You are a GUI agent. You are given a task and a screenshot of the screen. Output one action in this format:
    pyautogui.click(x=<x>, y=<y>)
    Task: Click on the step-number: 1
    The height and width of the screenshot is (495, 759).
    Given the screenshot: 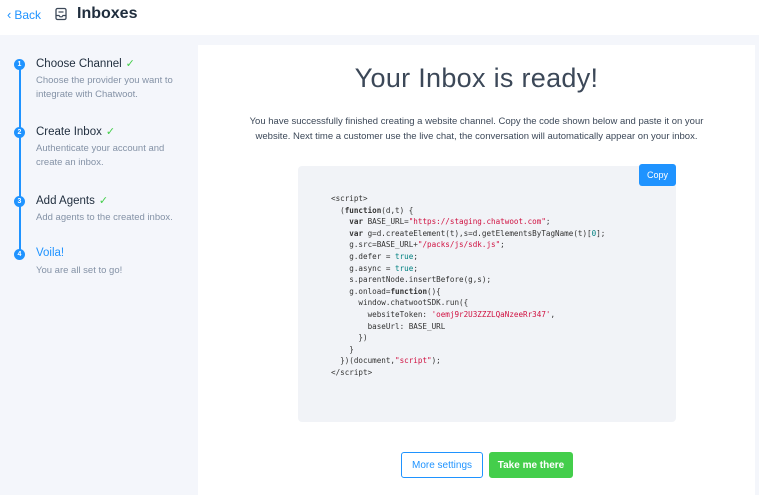 What is the action you would take?
    pyautogui.click(x=19, y=64)
    